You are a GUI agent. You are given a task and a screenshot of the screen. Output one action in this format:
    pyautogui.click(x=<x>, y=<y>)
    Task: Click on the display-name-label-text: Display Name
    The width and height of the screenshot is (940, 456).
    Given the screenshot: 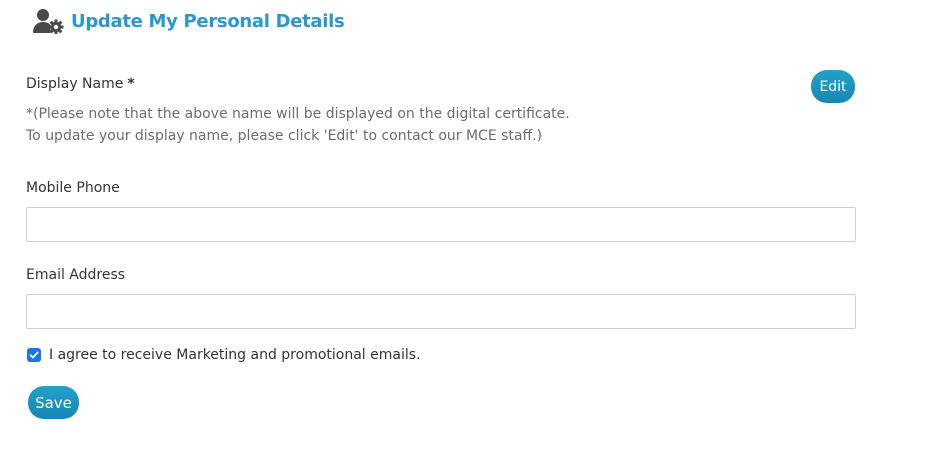 What is the action you would take?
    pyautogui.click(x=75, y=84)
    